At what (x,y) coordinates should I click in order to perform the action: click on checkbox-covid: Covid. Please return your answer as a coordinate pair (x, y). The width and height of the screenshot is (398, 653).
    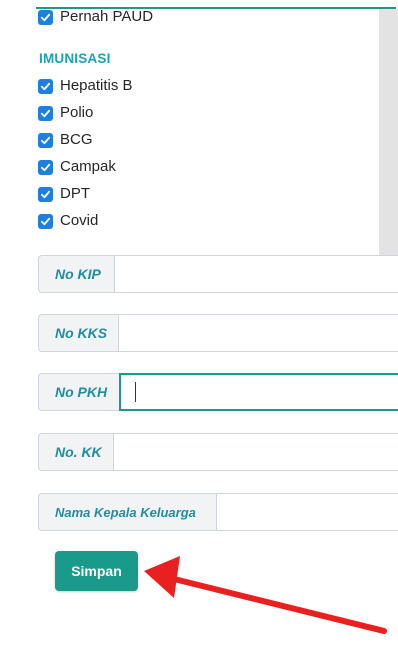
    Looking at the image, I should click on (68, 221).